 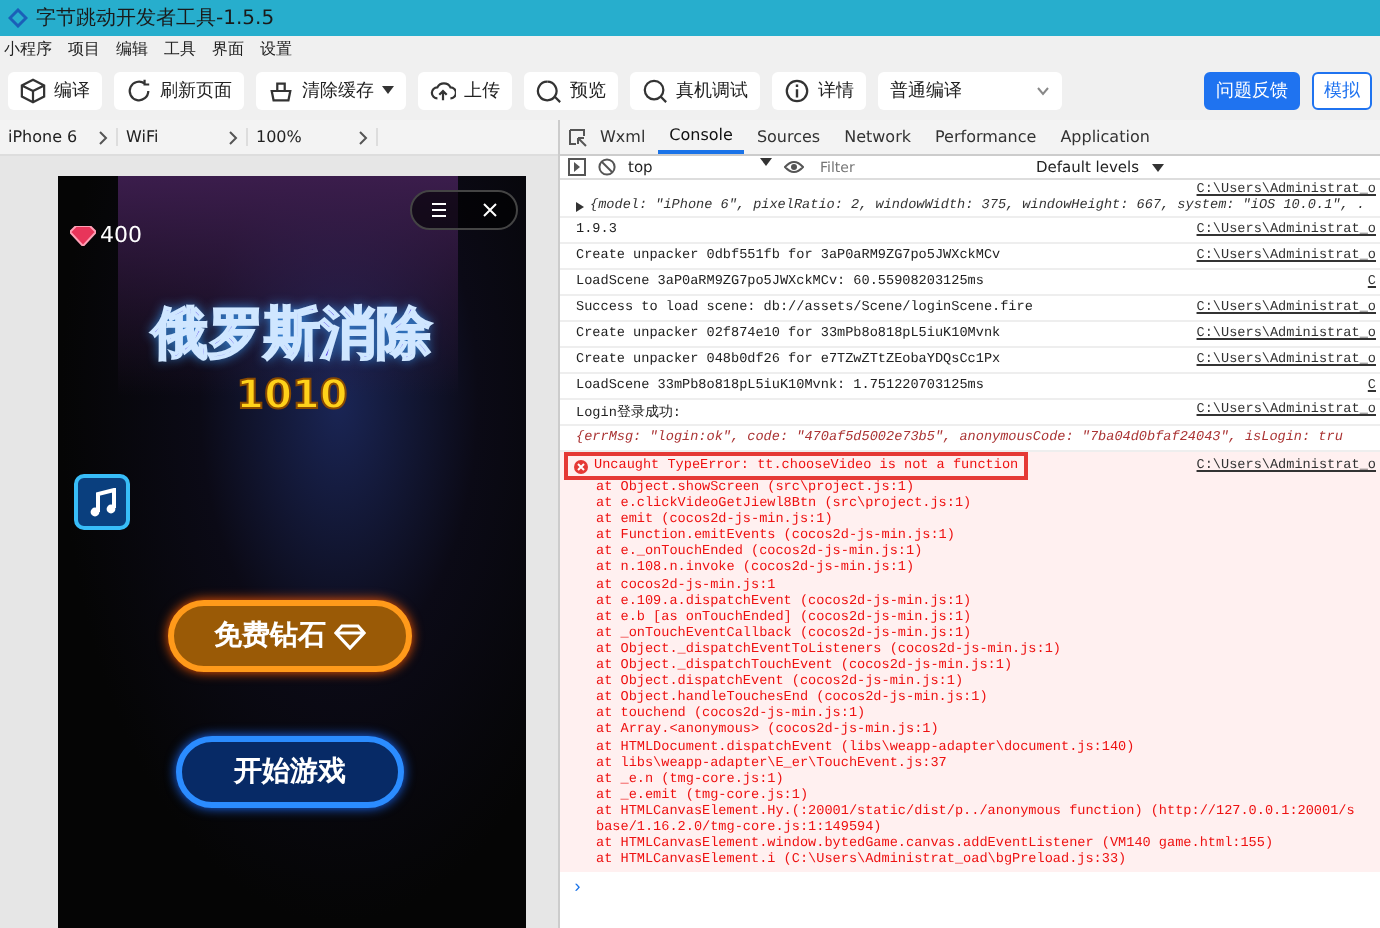 I want to click on menu-item: 工具, so click(x=180, y=48).